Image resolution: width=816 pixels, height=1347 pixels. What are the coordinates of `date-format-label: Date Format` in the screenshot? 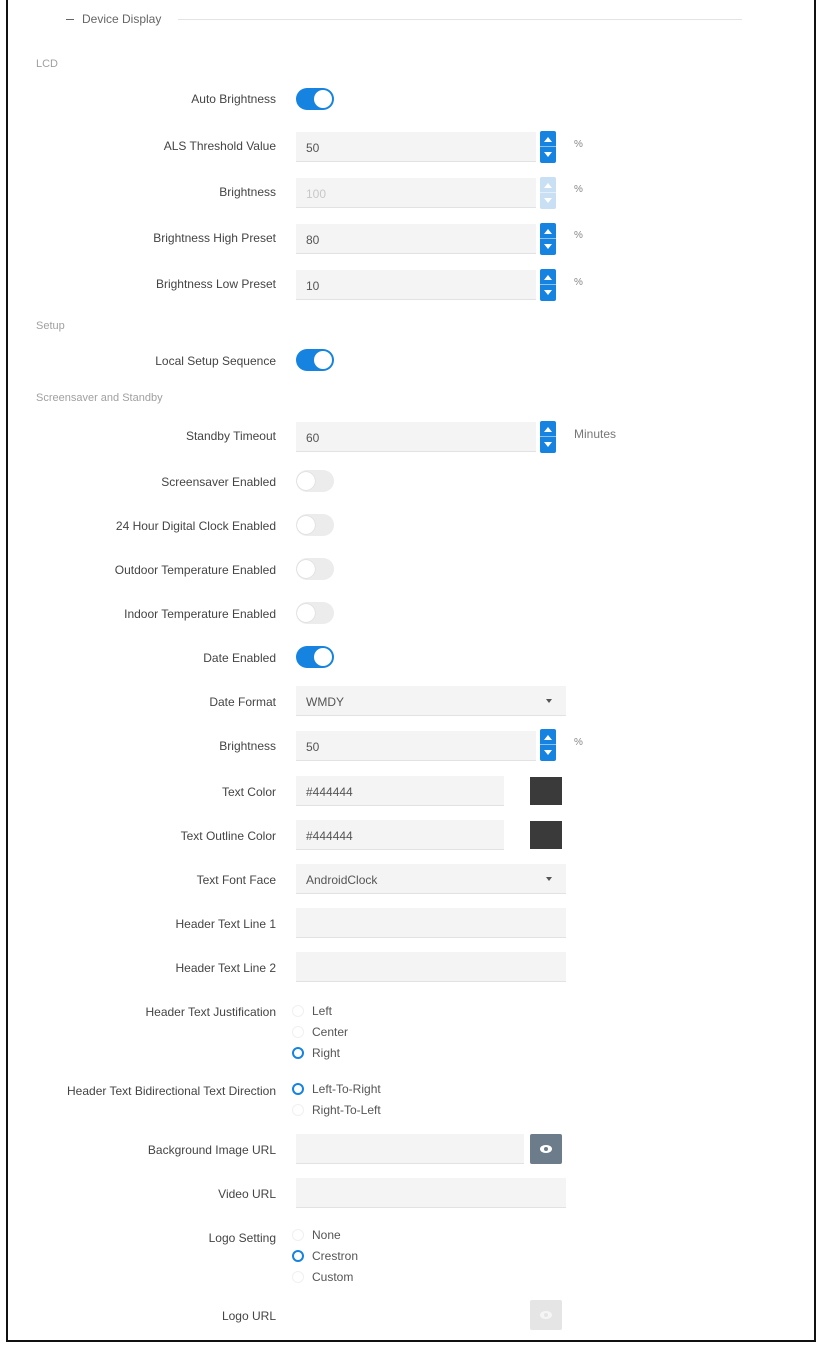 It's located at (242, 702).